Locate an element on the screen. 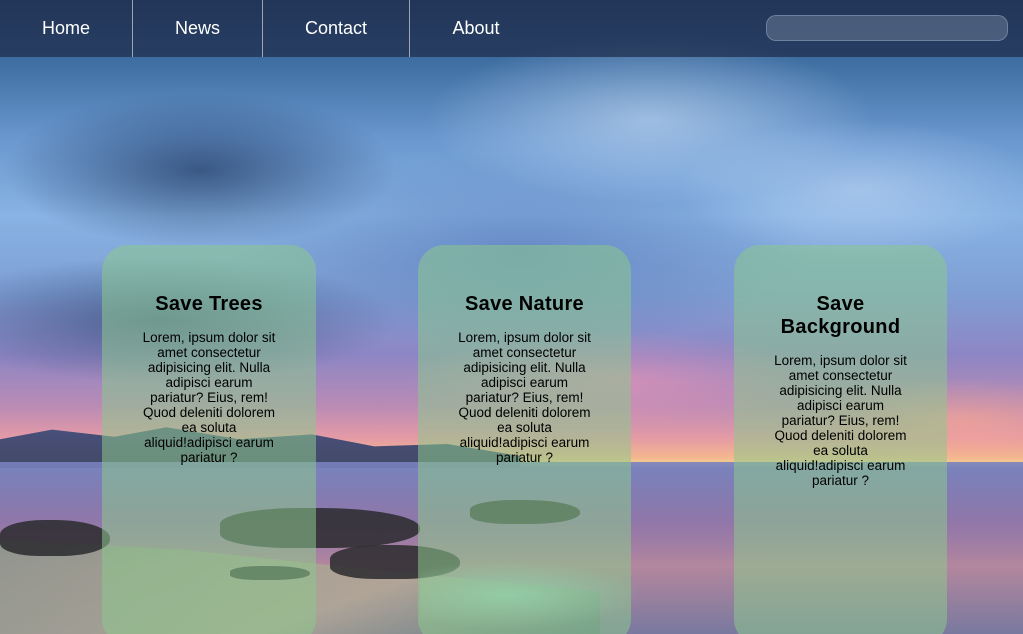 The height and width of the screenshot is (634, 1023). card-title: Save Nature is located at coordinates (524, 304).